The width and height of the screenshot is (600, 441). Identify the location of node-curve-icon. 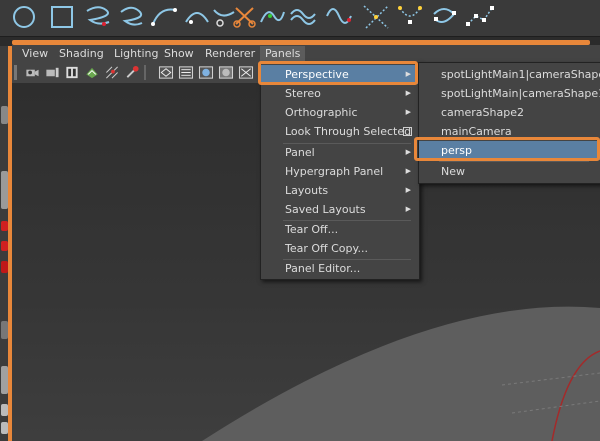
(480, 16).